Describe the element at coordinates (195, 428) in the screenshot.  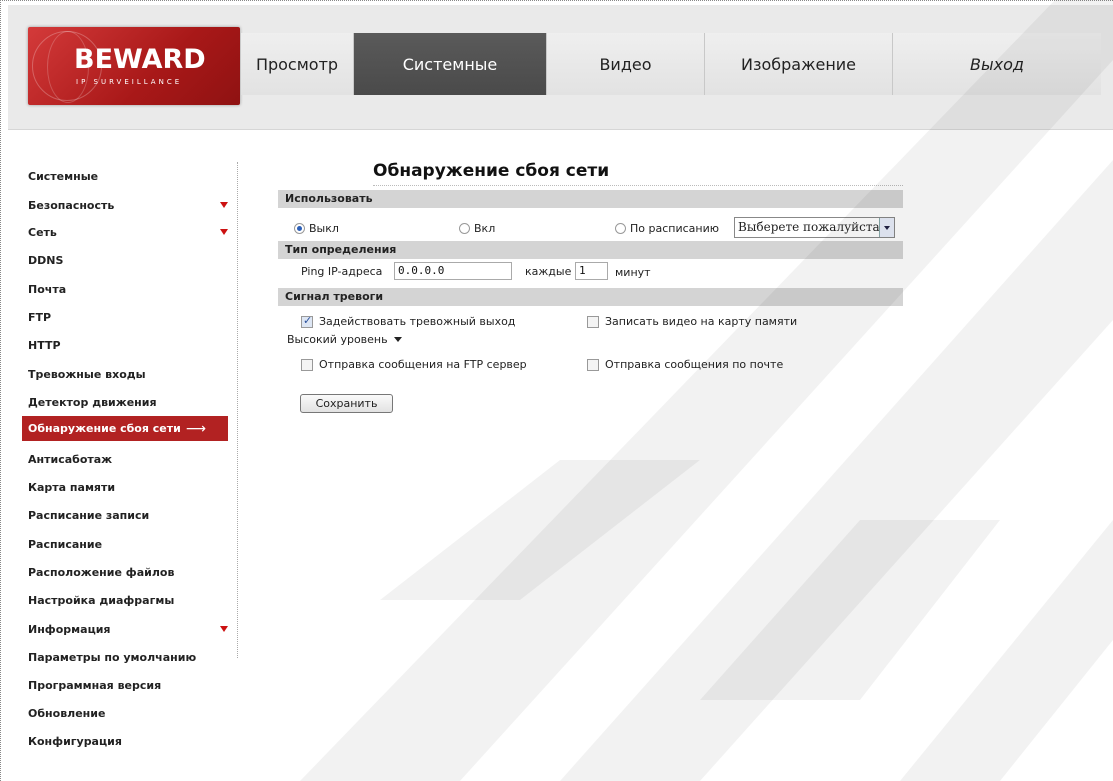
I see `right-arrow-icon: ⟶` at that location.